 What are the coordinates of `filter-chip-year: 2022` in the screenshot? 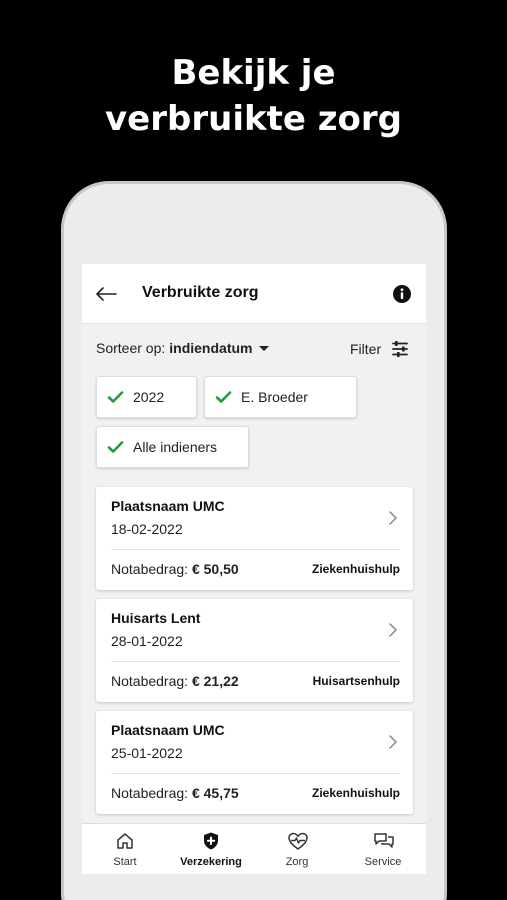 It's located at (146, 397).